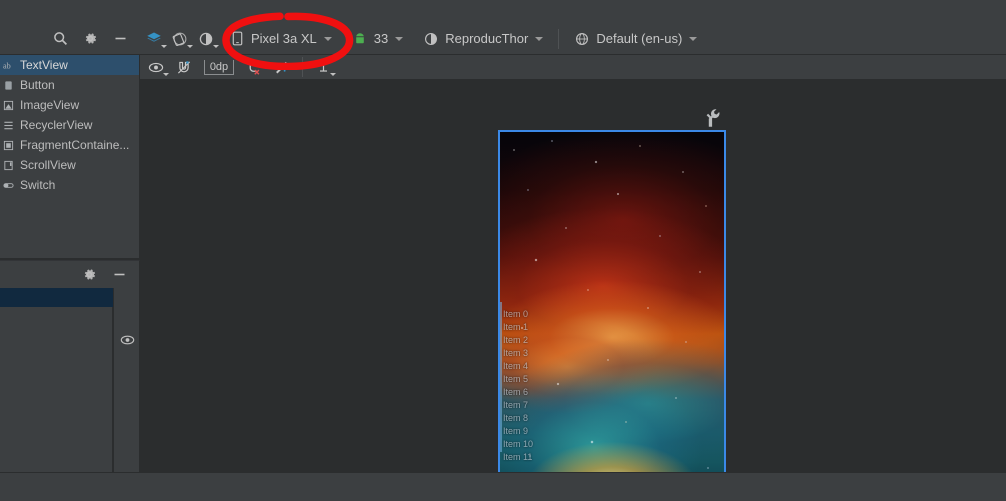 Image resolution: width=1006 pixels, height=501 pixels. What do you see at coordinates (639, 38) in the screenshot?
I see `locale-label: Default (en-us)` at bounding box center [639, 38].